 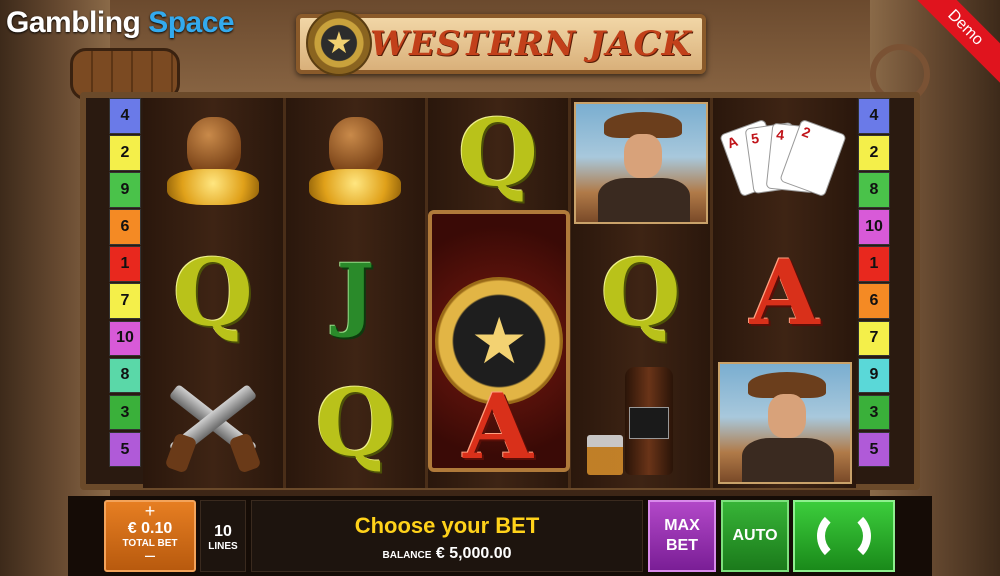 I want to click on bet-decrease-button: –, so click(x=150, y=555).